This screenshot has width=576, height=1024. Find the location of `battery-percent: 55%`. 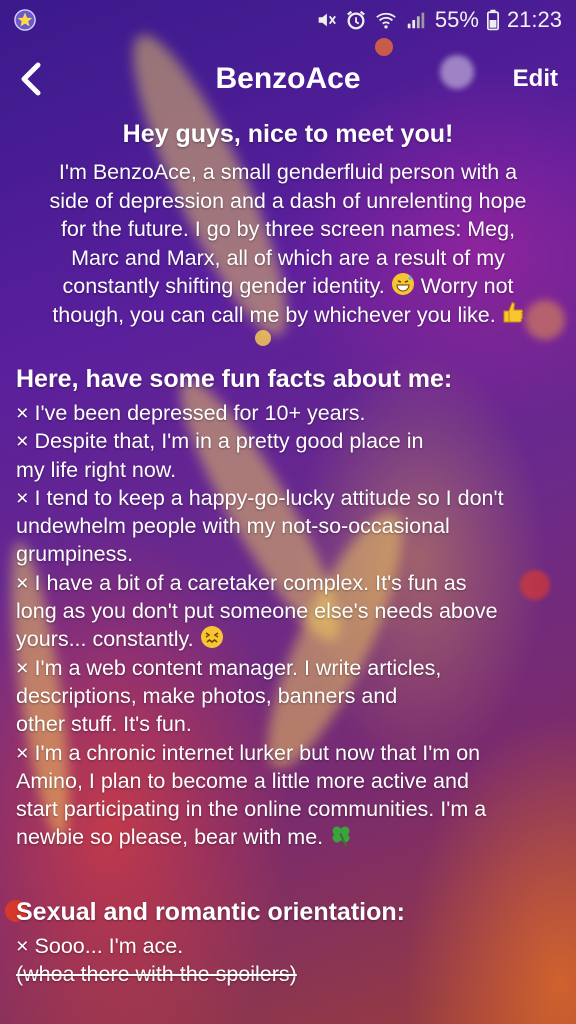

battery-percent: 55% is located at coordinates (456, 19).